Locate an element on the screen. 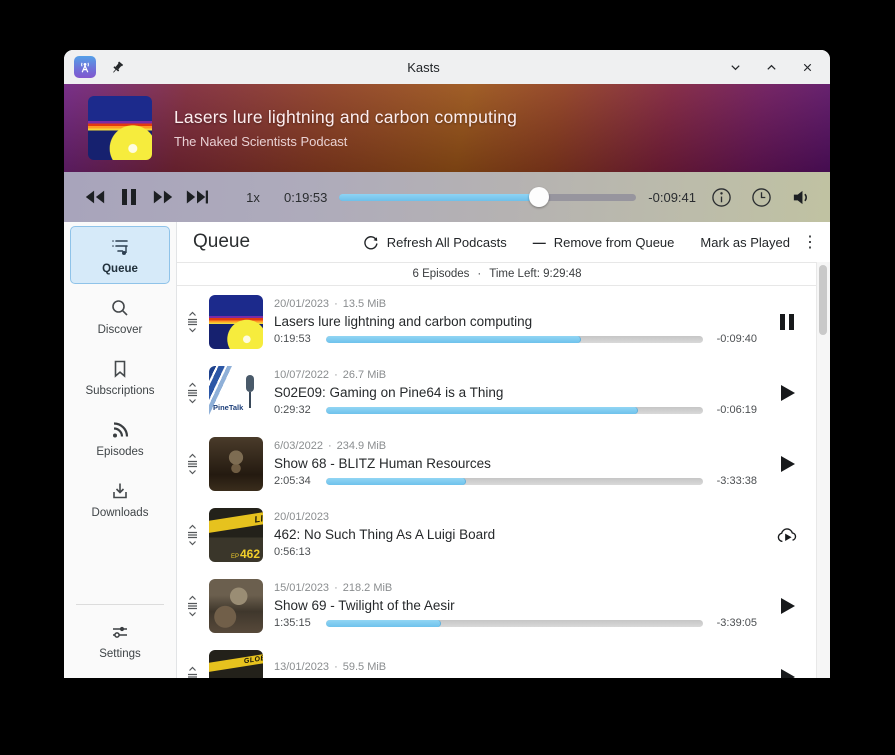 This screenshot has height=755, width=895. player-remaining: -0:09:41 is located at coordinates (672, 197).